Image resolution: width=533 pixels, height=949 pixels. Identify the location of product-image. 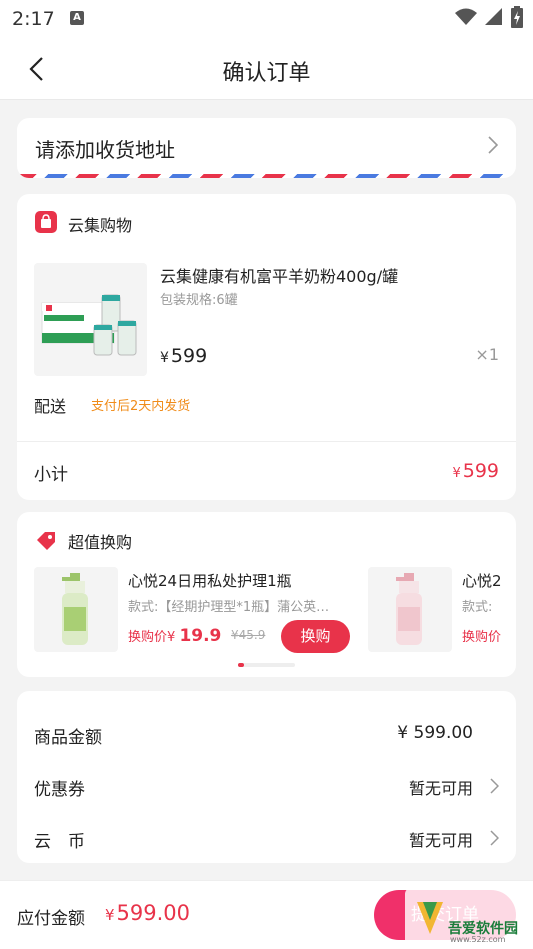
(90, 319).